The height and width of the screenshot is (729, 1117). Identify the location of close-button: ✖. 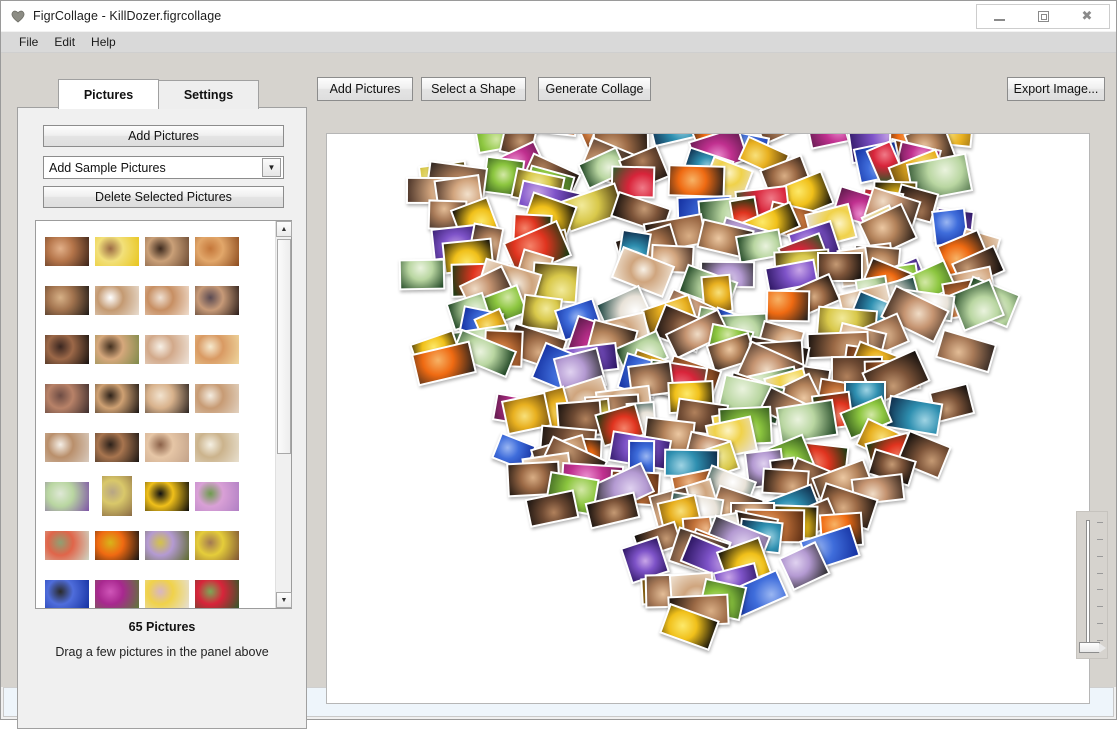
(1087, 16).